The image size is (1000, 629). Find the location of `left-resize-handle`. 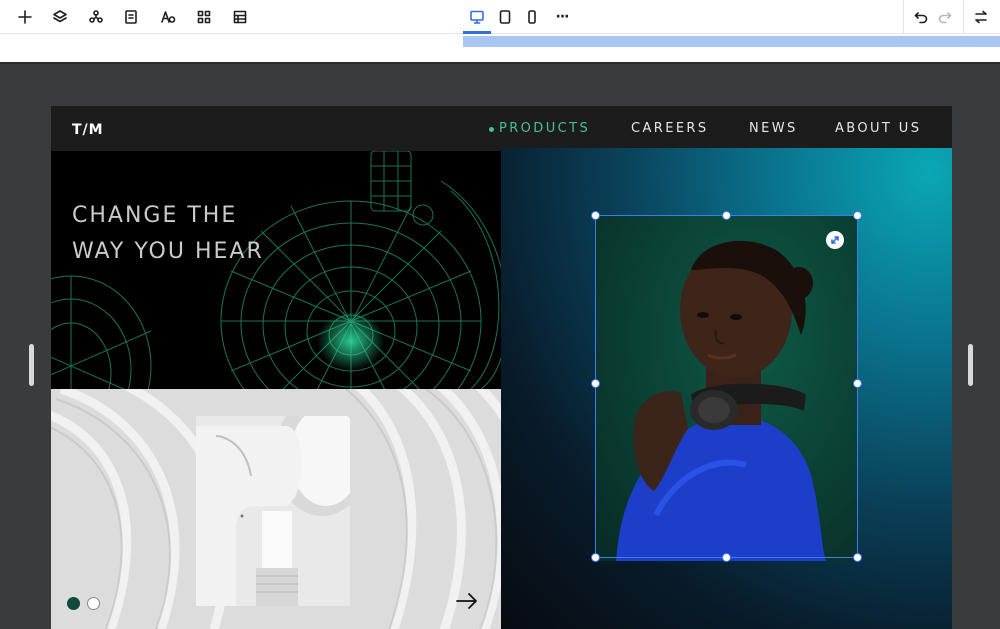

left-resize-handle is located at coordinates (31, 365).